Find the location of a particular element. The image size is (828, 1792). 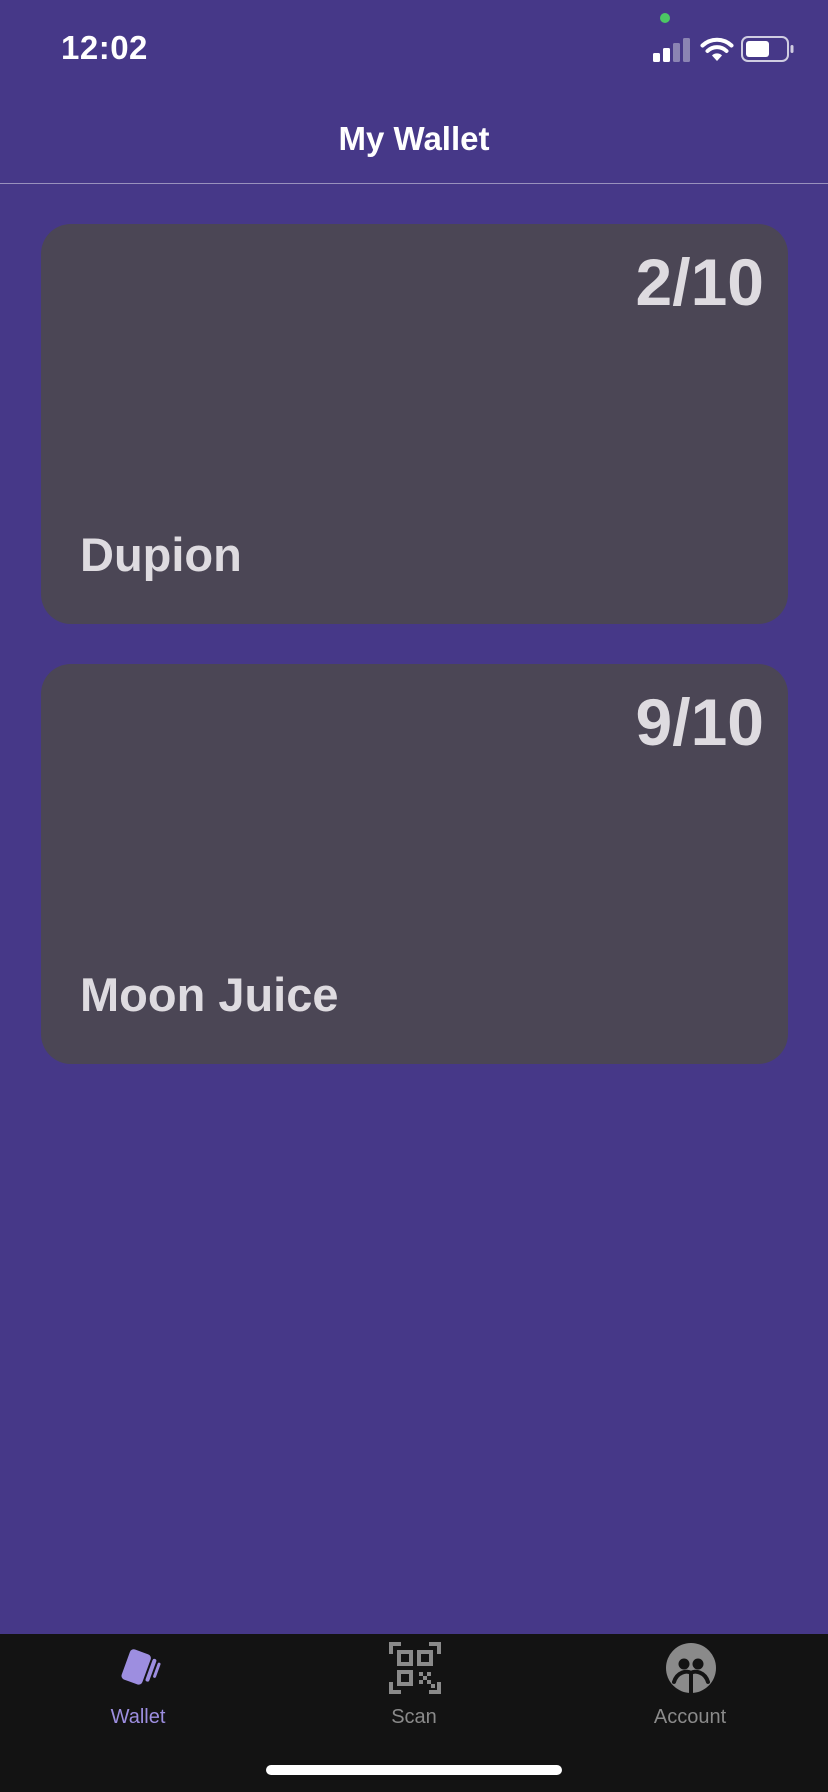

wallet-icon is located at coordinates (141, 1667).